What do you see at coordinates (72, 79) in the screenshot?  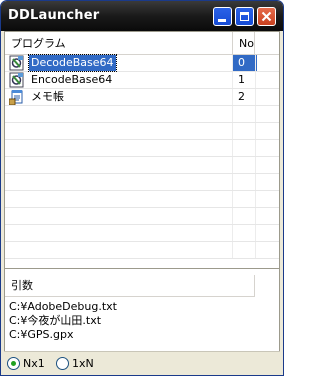 I see `program-name: EncodeBase64` at bounding box center [72, 79].